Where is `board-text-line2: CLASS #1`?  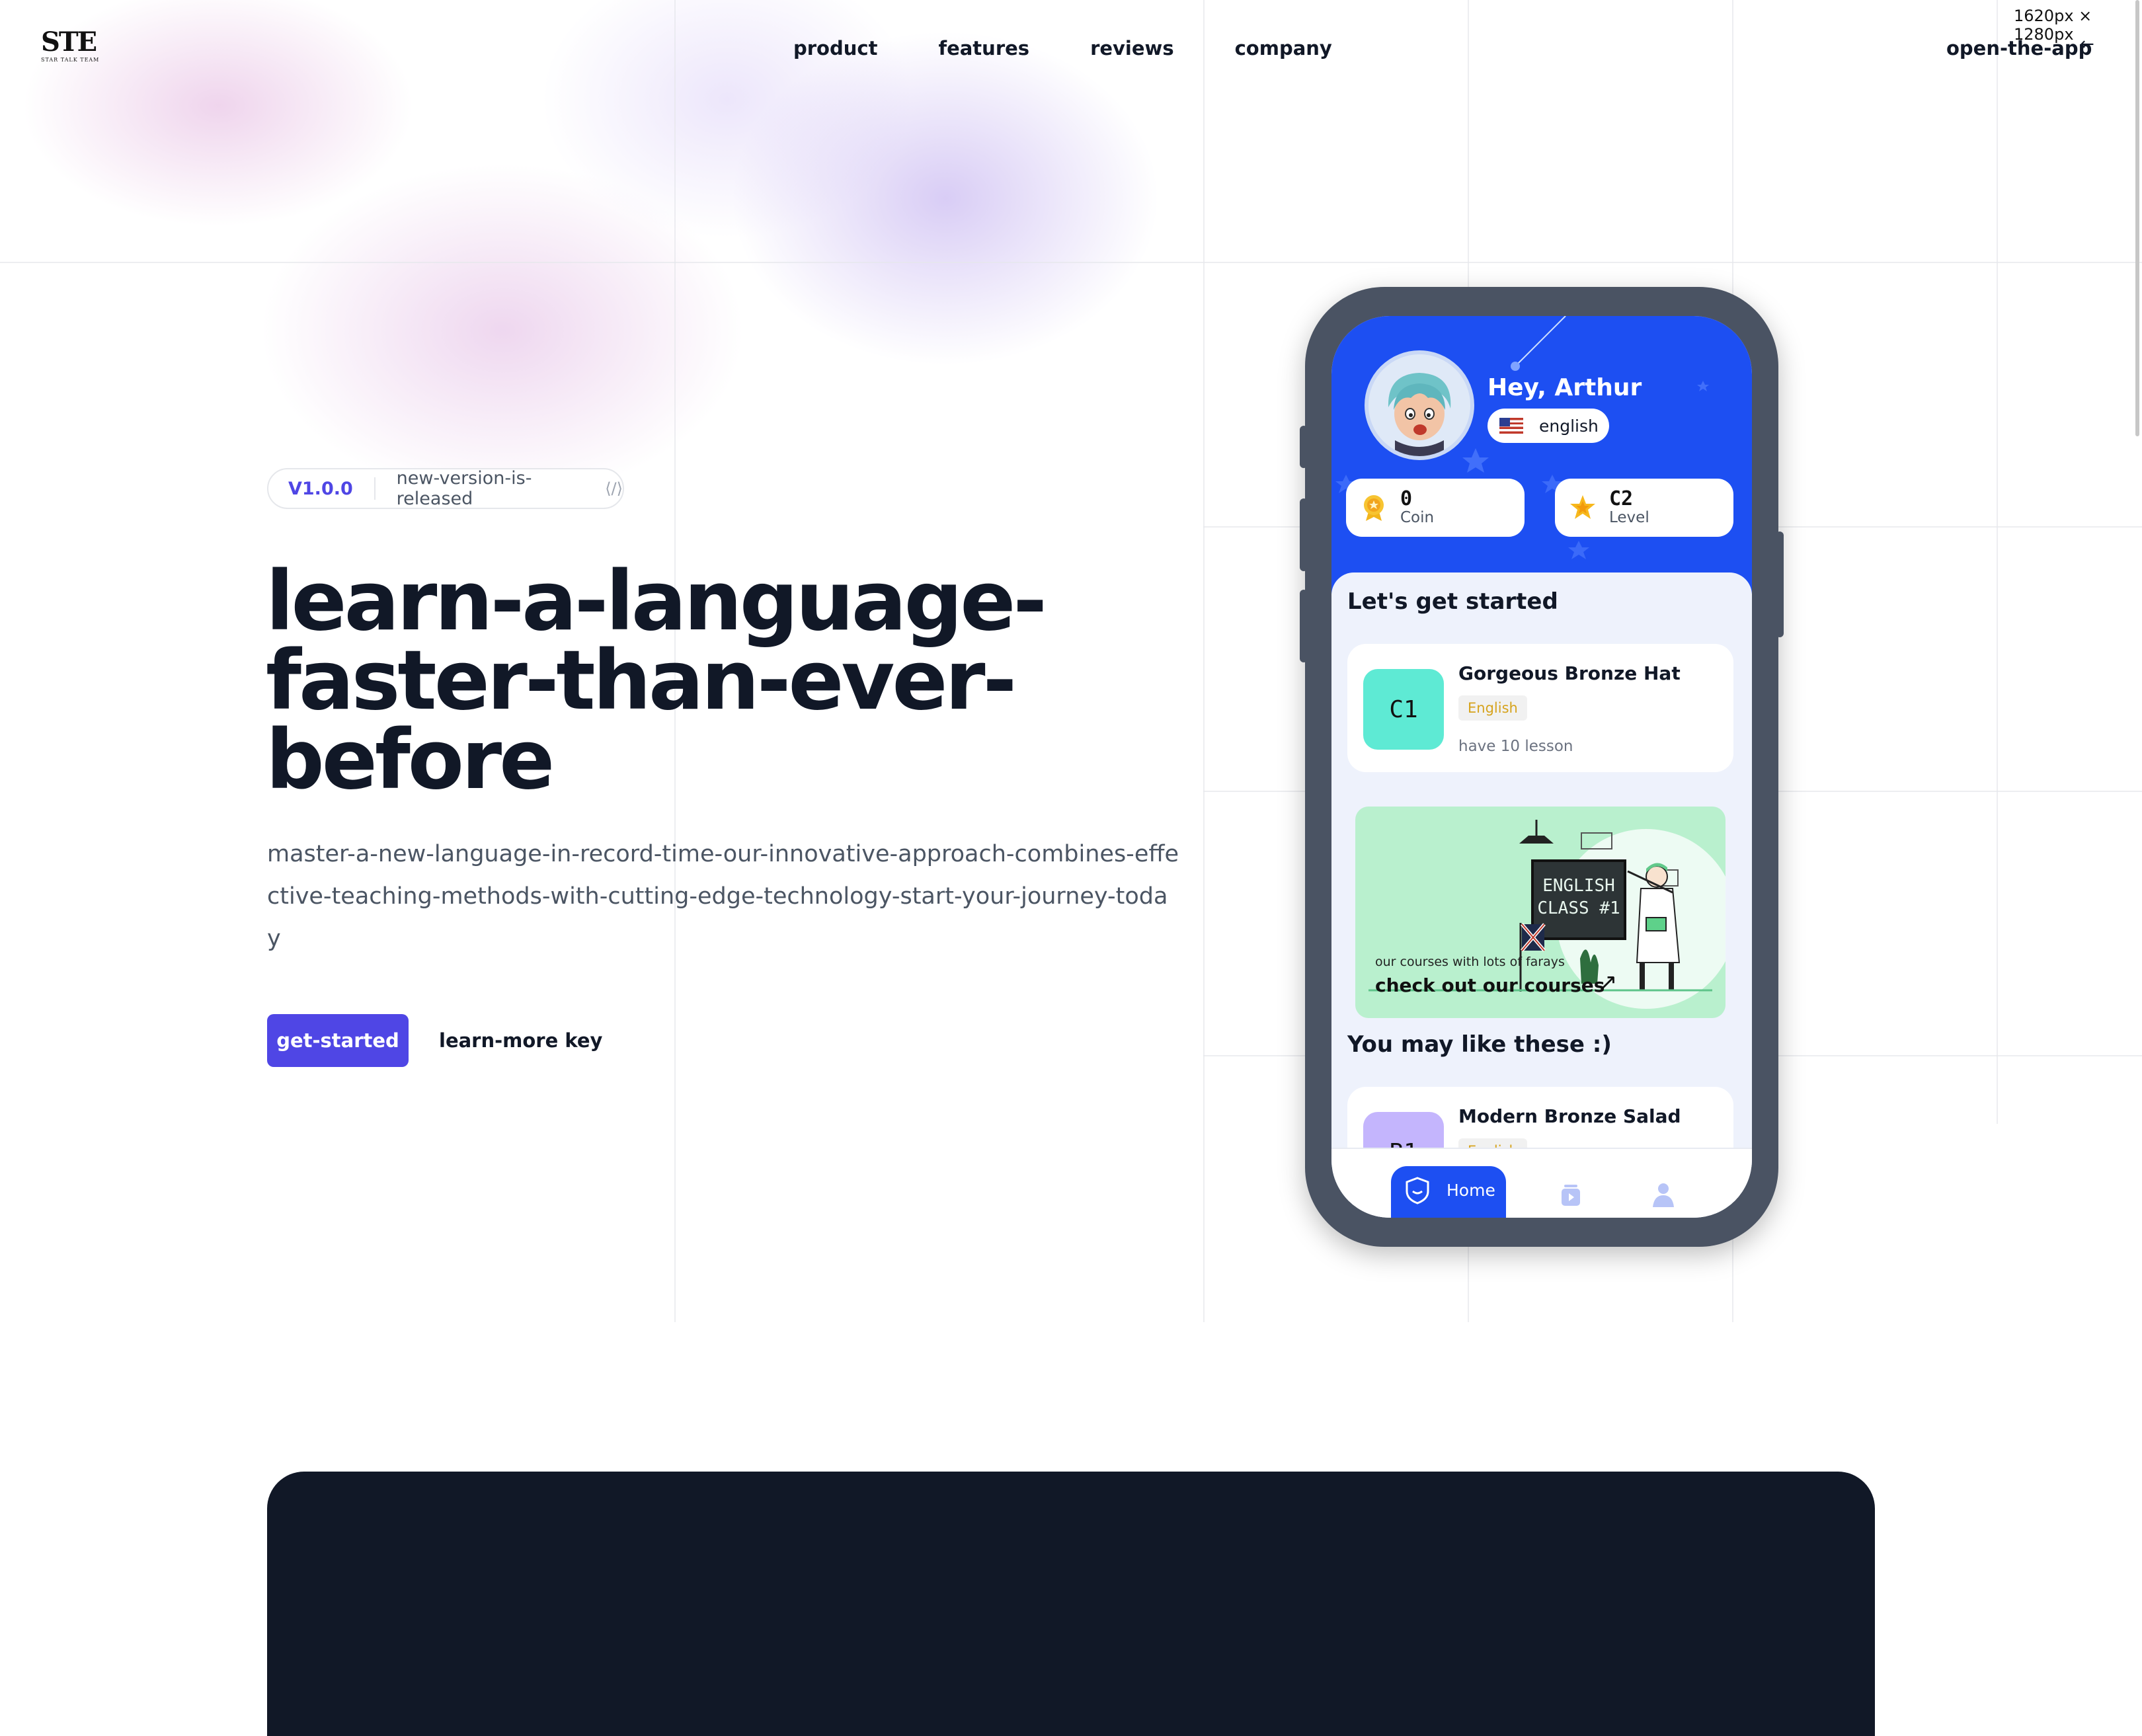
board-text-line2: CLASS #1 is located at coordinates (1578, 908).